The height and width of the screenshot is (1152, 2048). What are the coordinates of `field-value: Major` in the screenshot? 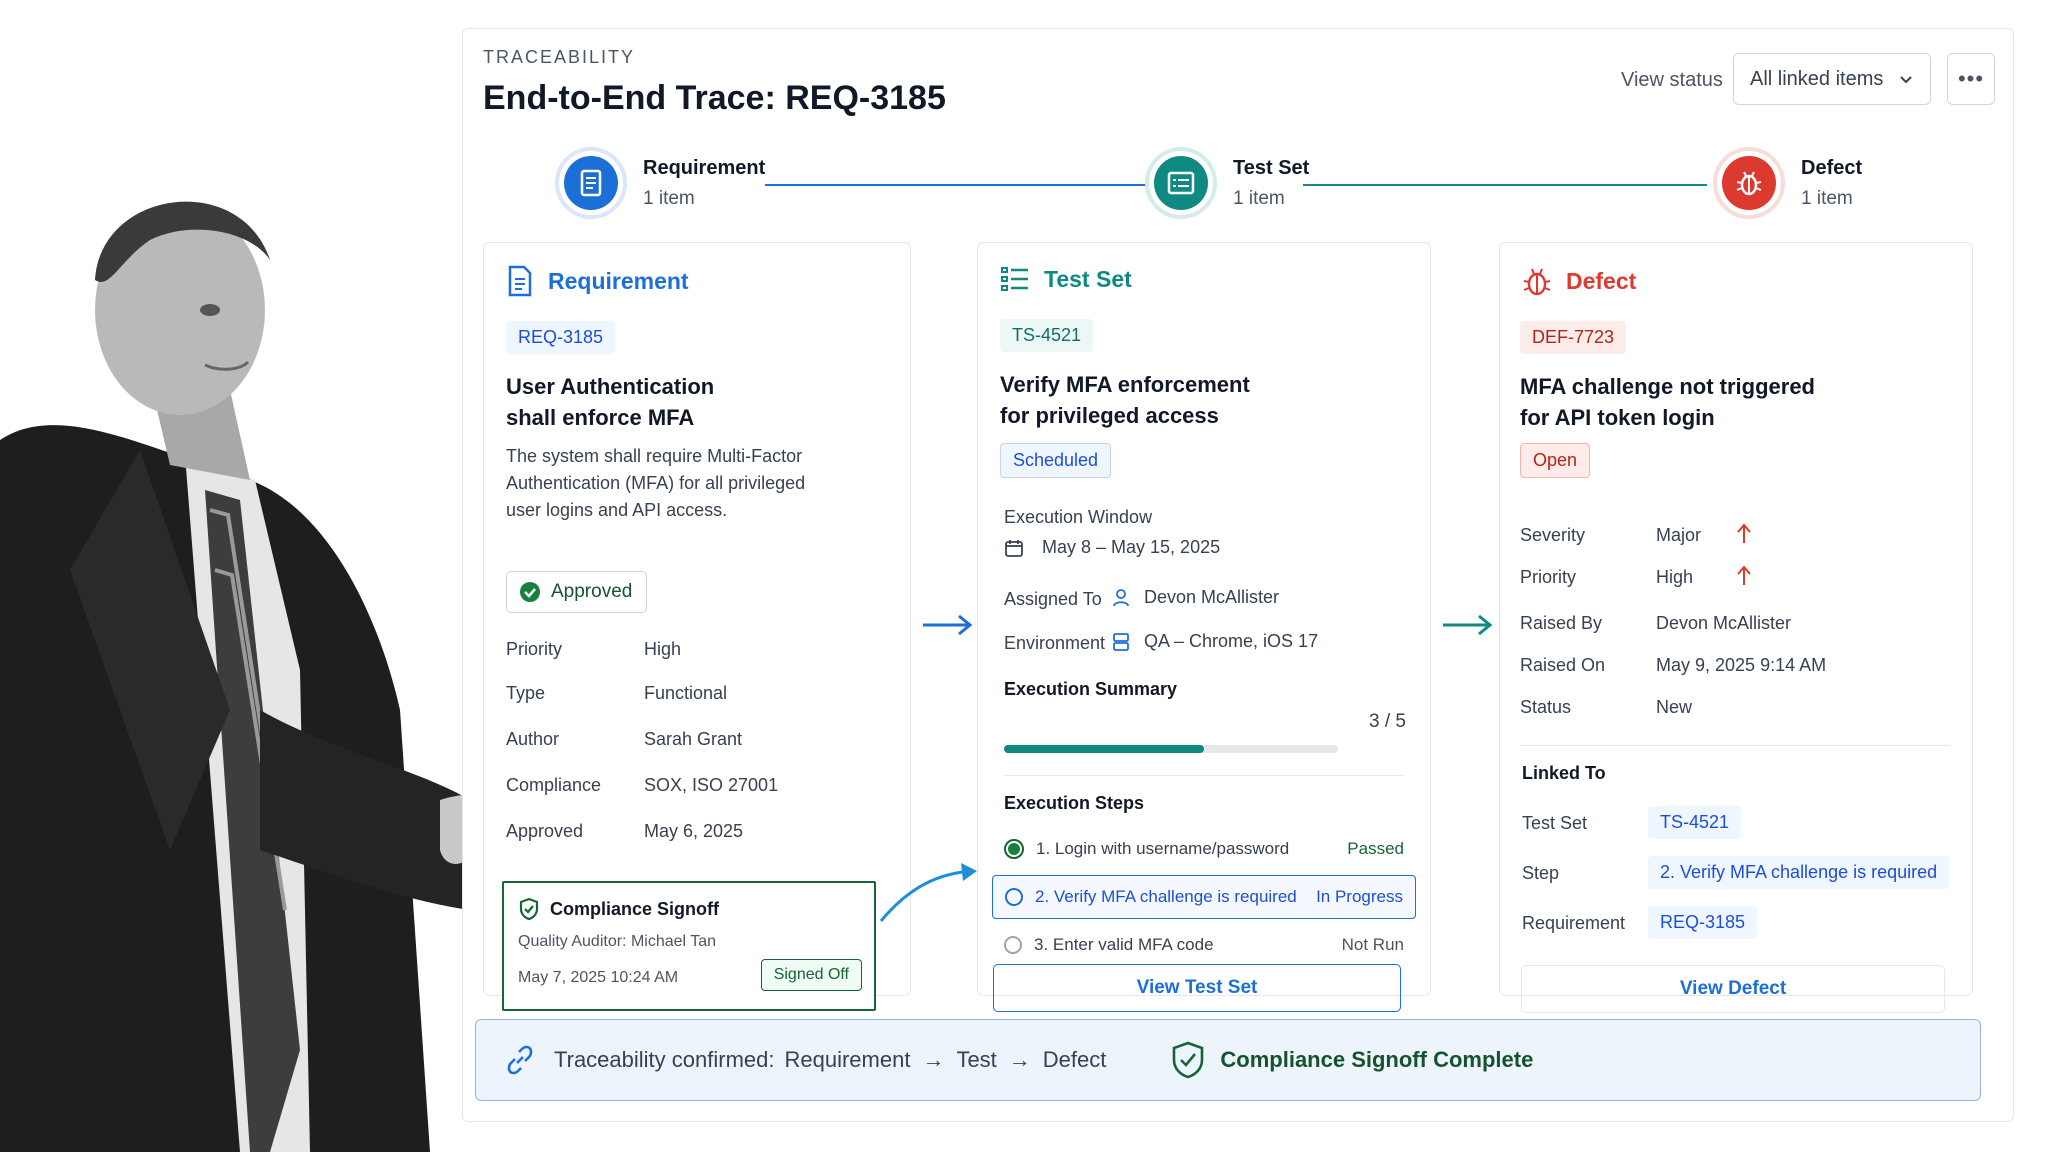 It's located at (1679, 535).